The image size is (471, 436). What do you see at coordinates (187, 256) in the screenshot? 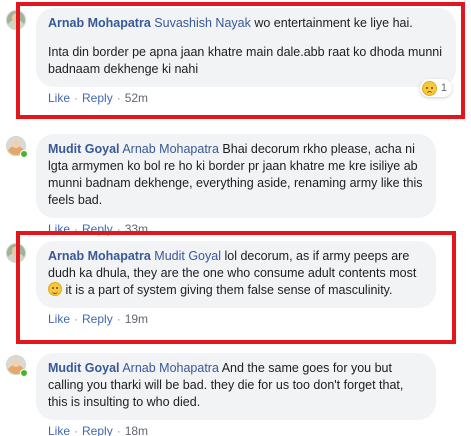
I see `mention-link: Mudit Goyal` at bounding box center [187, 256].